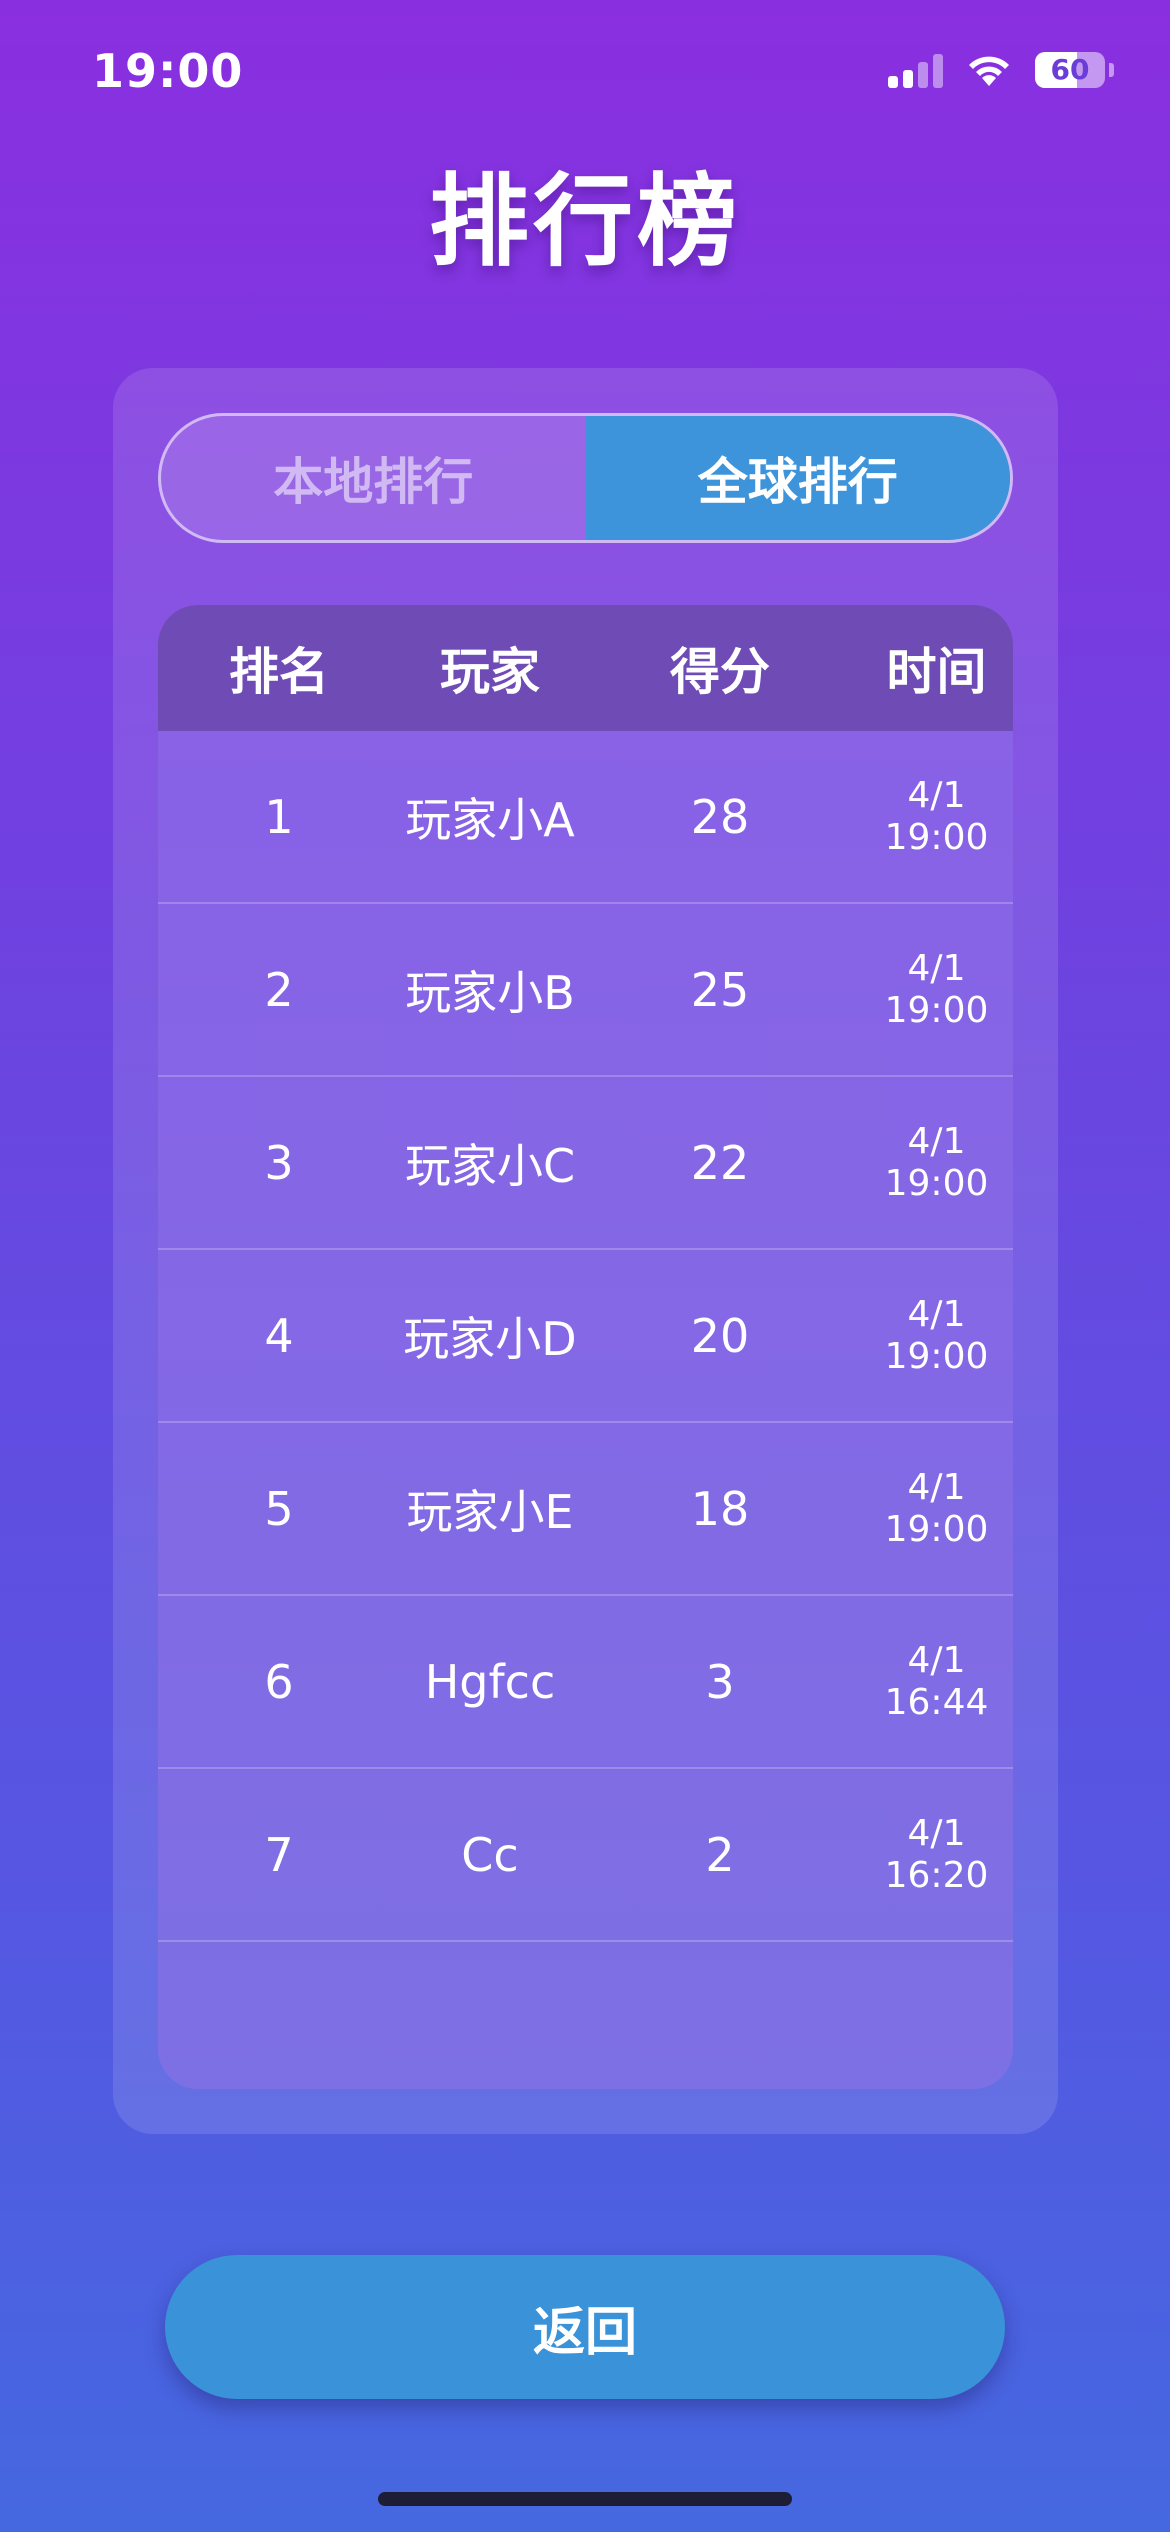  I want to click on row-player: 玩家小A, so click(490, 819).